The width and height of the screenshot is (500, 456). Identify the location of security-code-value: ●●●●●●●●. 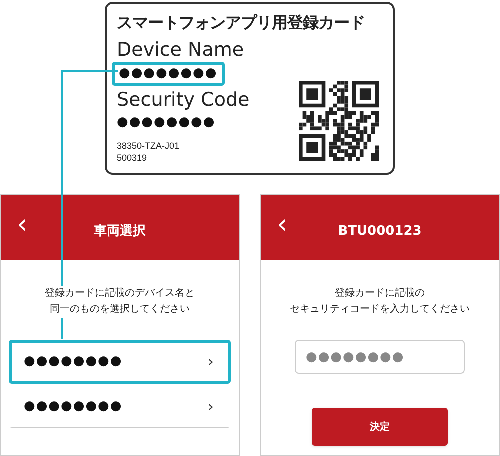
(166, 123).